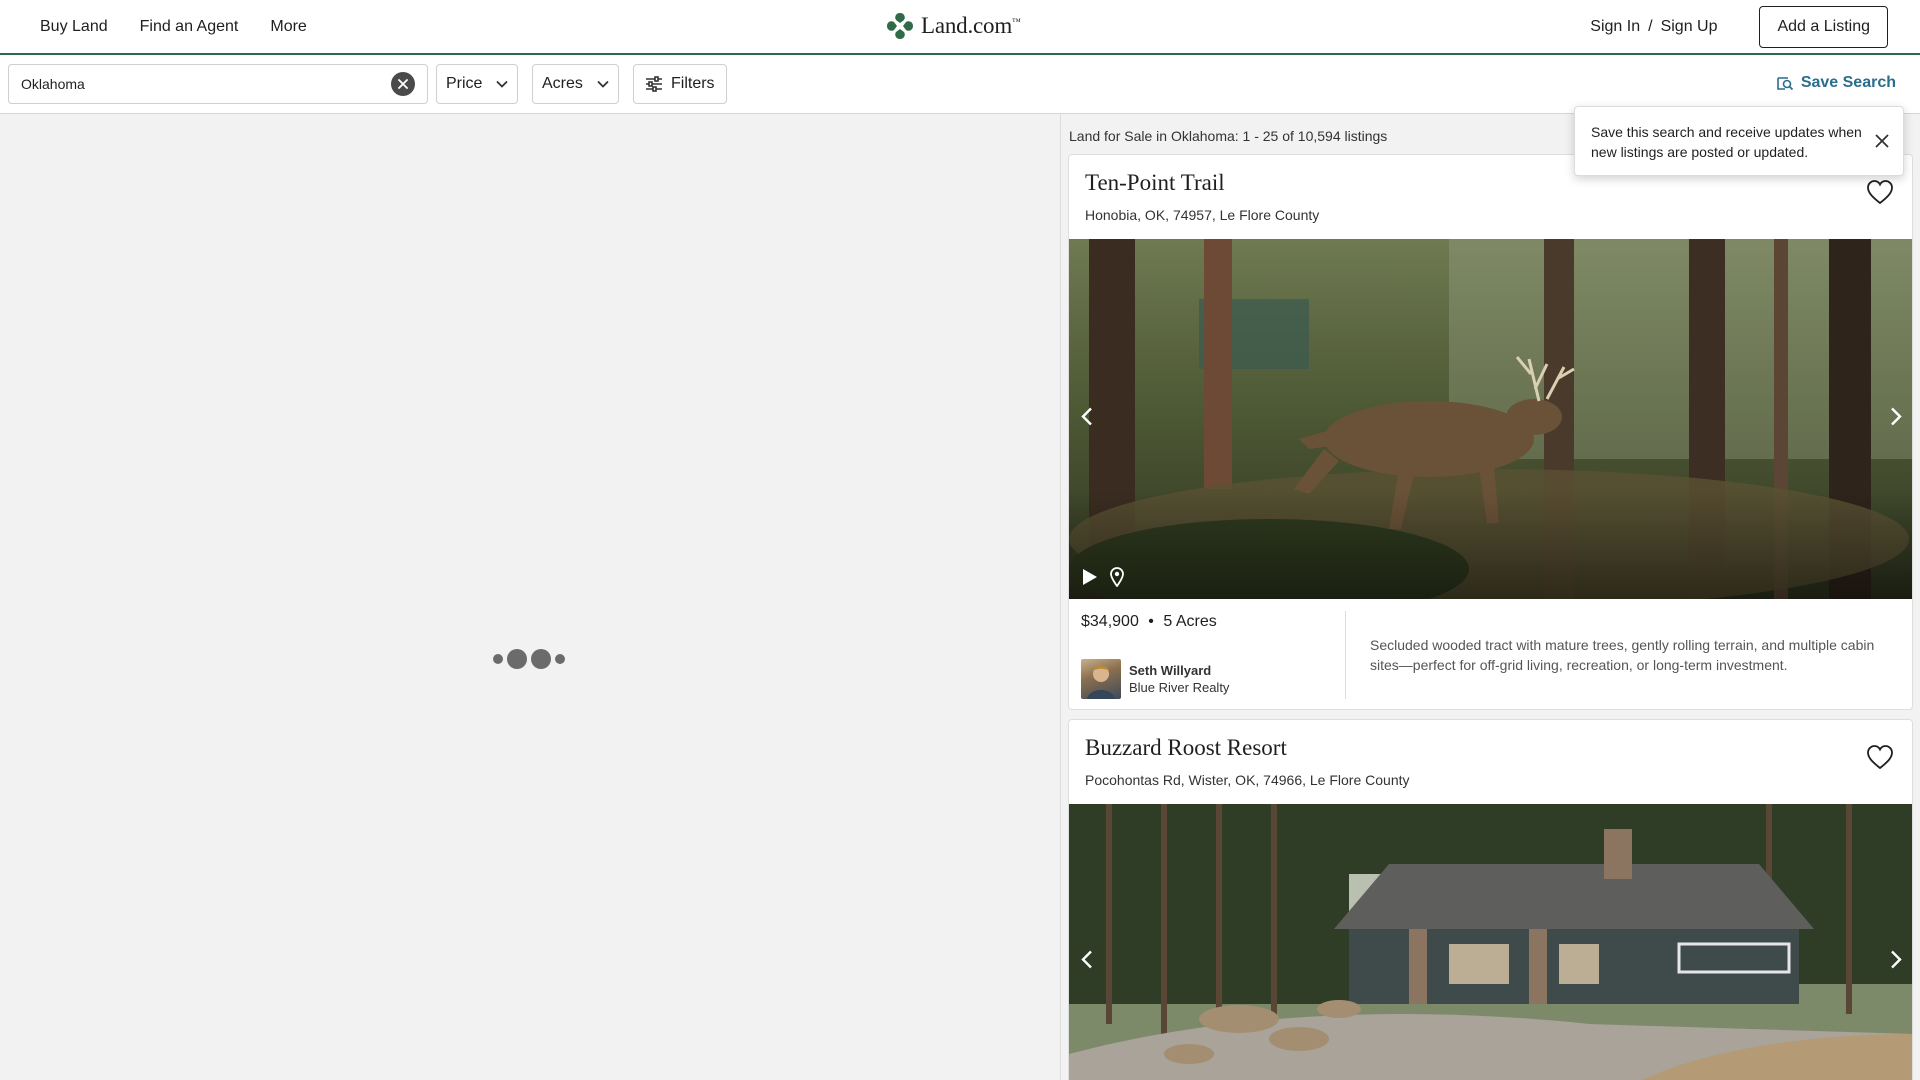 This screenshot has height=1080, width=1920. Describe the element at coordinates (971, 25) in the screenshot. I see `logo-text: Land.com™` at that location.